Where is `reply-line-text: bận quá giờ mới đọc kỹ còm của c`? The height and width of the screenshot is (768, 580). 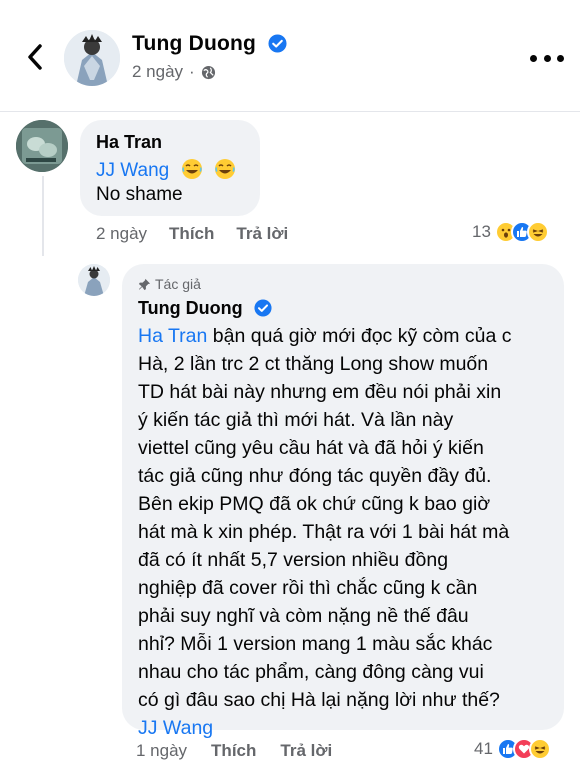
reply-line-text: bận quá giờ mới đọc kỹ còm của c is located at coordinates (359, 336).